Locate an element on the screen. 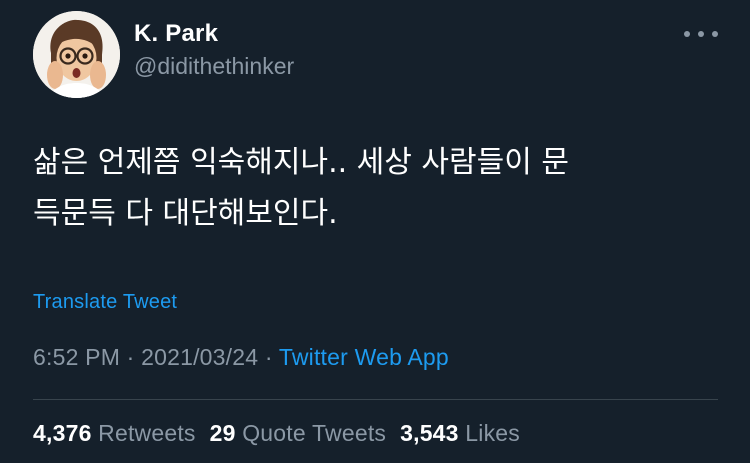 Image resolution: width=750 pixels, height=463 pixels. avatar is located at coordinates (76, 54).